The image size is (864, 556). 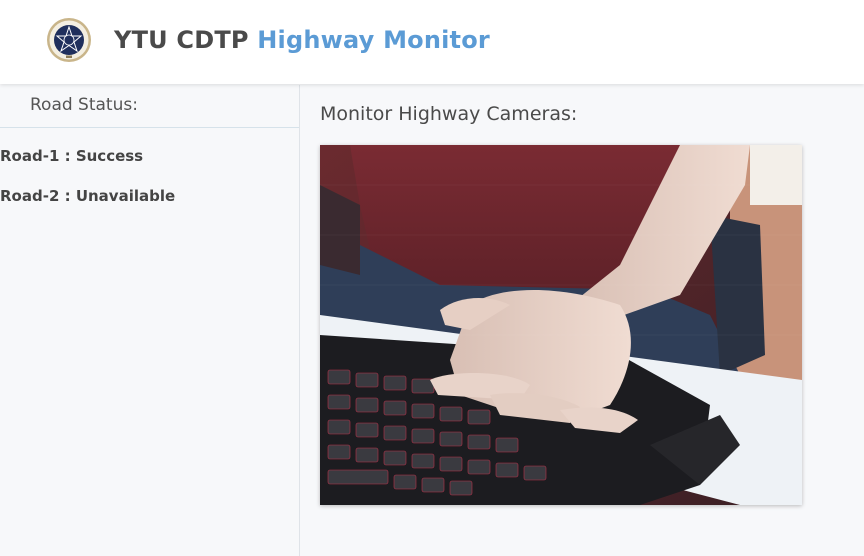 What do you see at coordinates (69, 40) in the screenshot?
I see `university-seal-icon` at bounding box center [69, 40].